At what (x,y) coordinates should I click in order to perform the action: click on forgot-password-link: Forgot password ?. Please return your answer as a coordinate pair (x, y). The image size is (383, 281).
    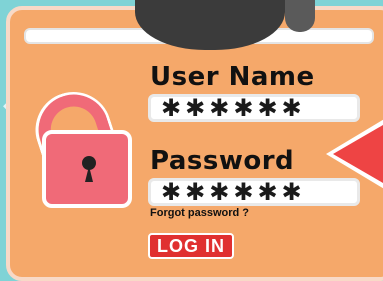
    Looking at the image, I should click on (199, 213).